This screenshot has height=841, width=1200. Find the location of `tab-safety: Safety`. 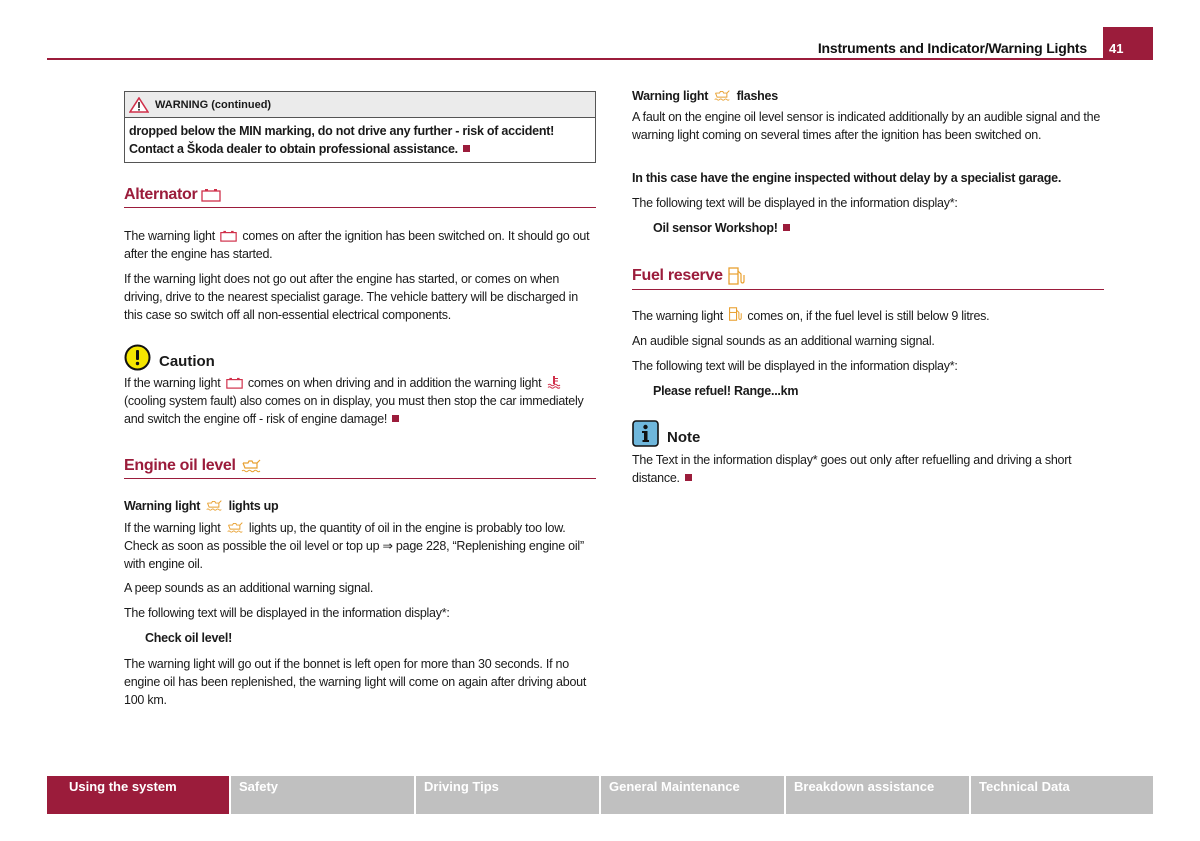

tab-safety: Safety is located at coordinates (323, 795).